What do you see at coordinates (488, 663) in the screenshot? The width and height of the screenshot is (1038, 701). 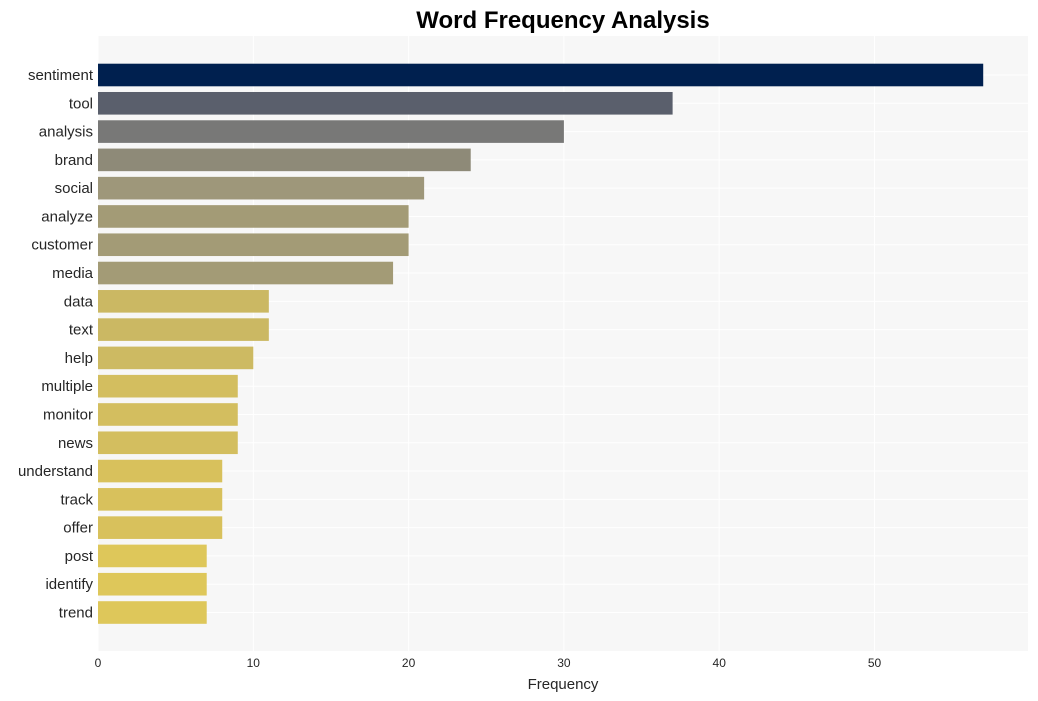 I see `x-tick-labels: 0 10 20 30 40 50` at bounding box center [488, 663].